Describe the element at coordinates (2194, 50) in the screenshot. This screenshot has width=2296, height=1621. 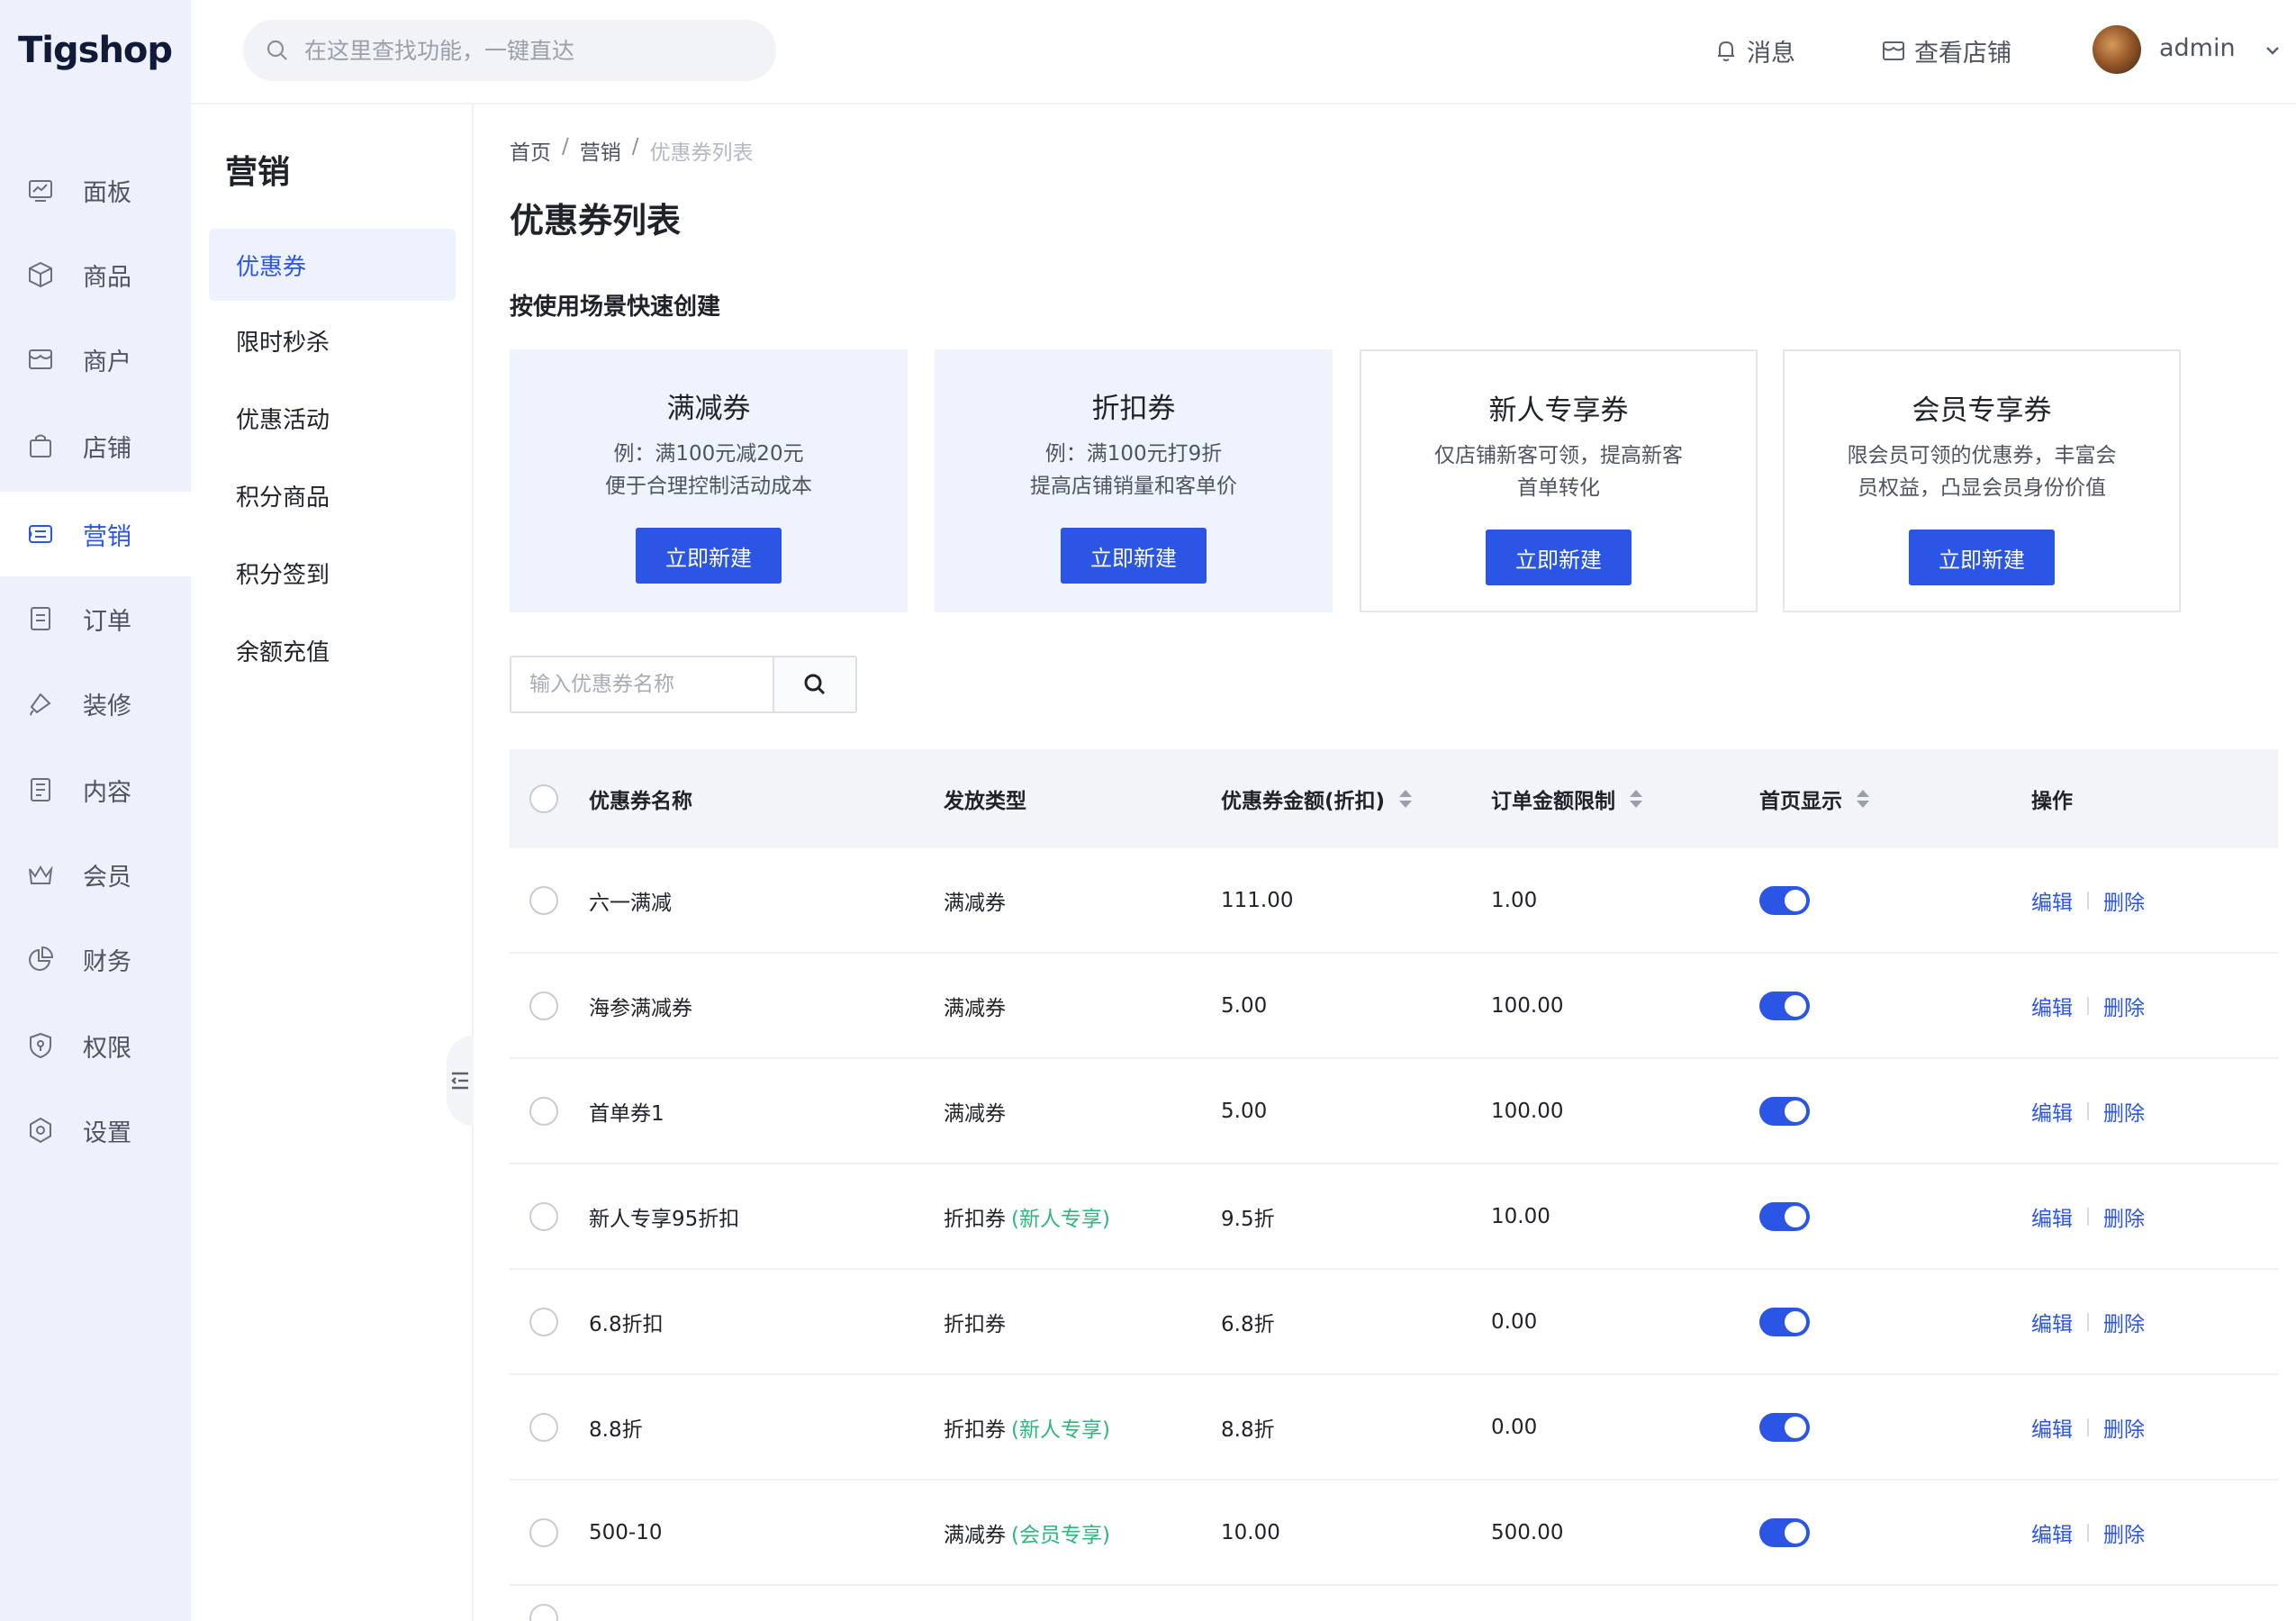
I see `user-menu: admin` at that location.